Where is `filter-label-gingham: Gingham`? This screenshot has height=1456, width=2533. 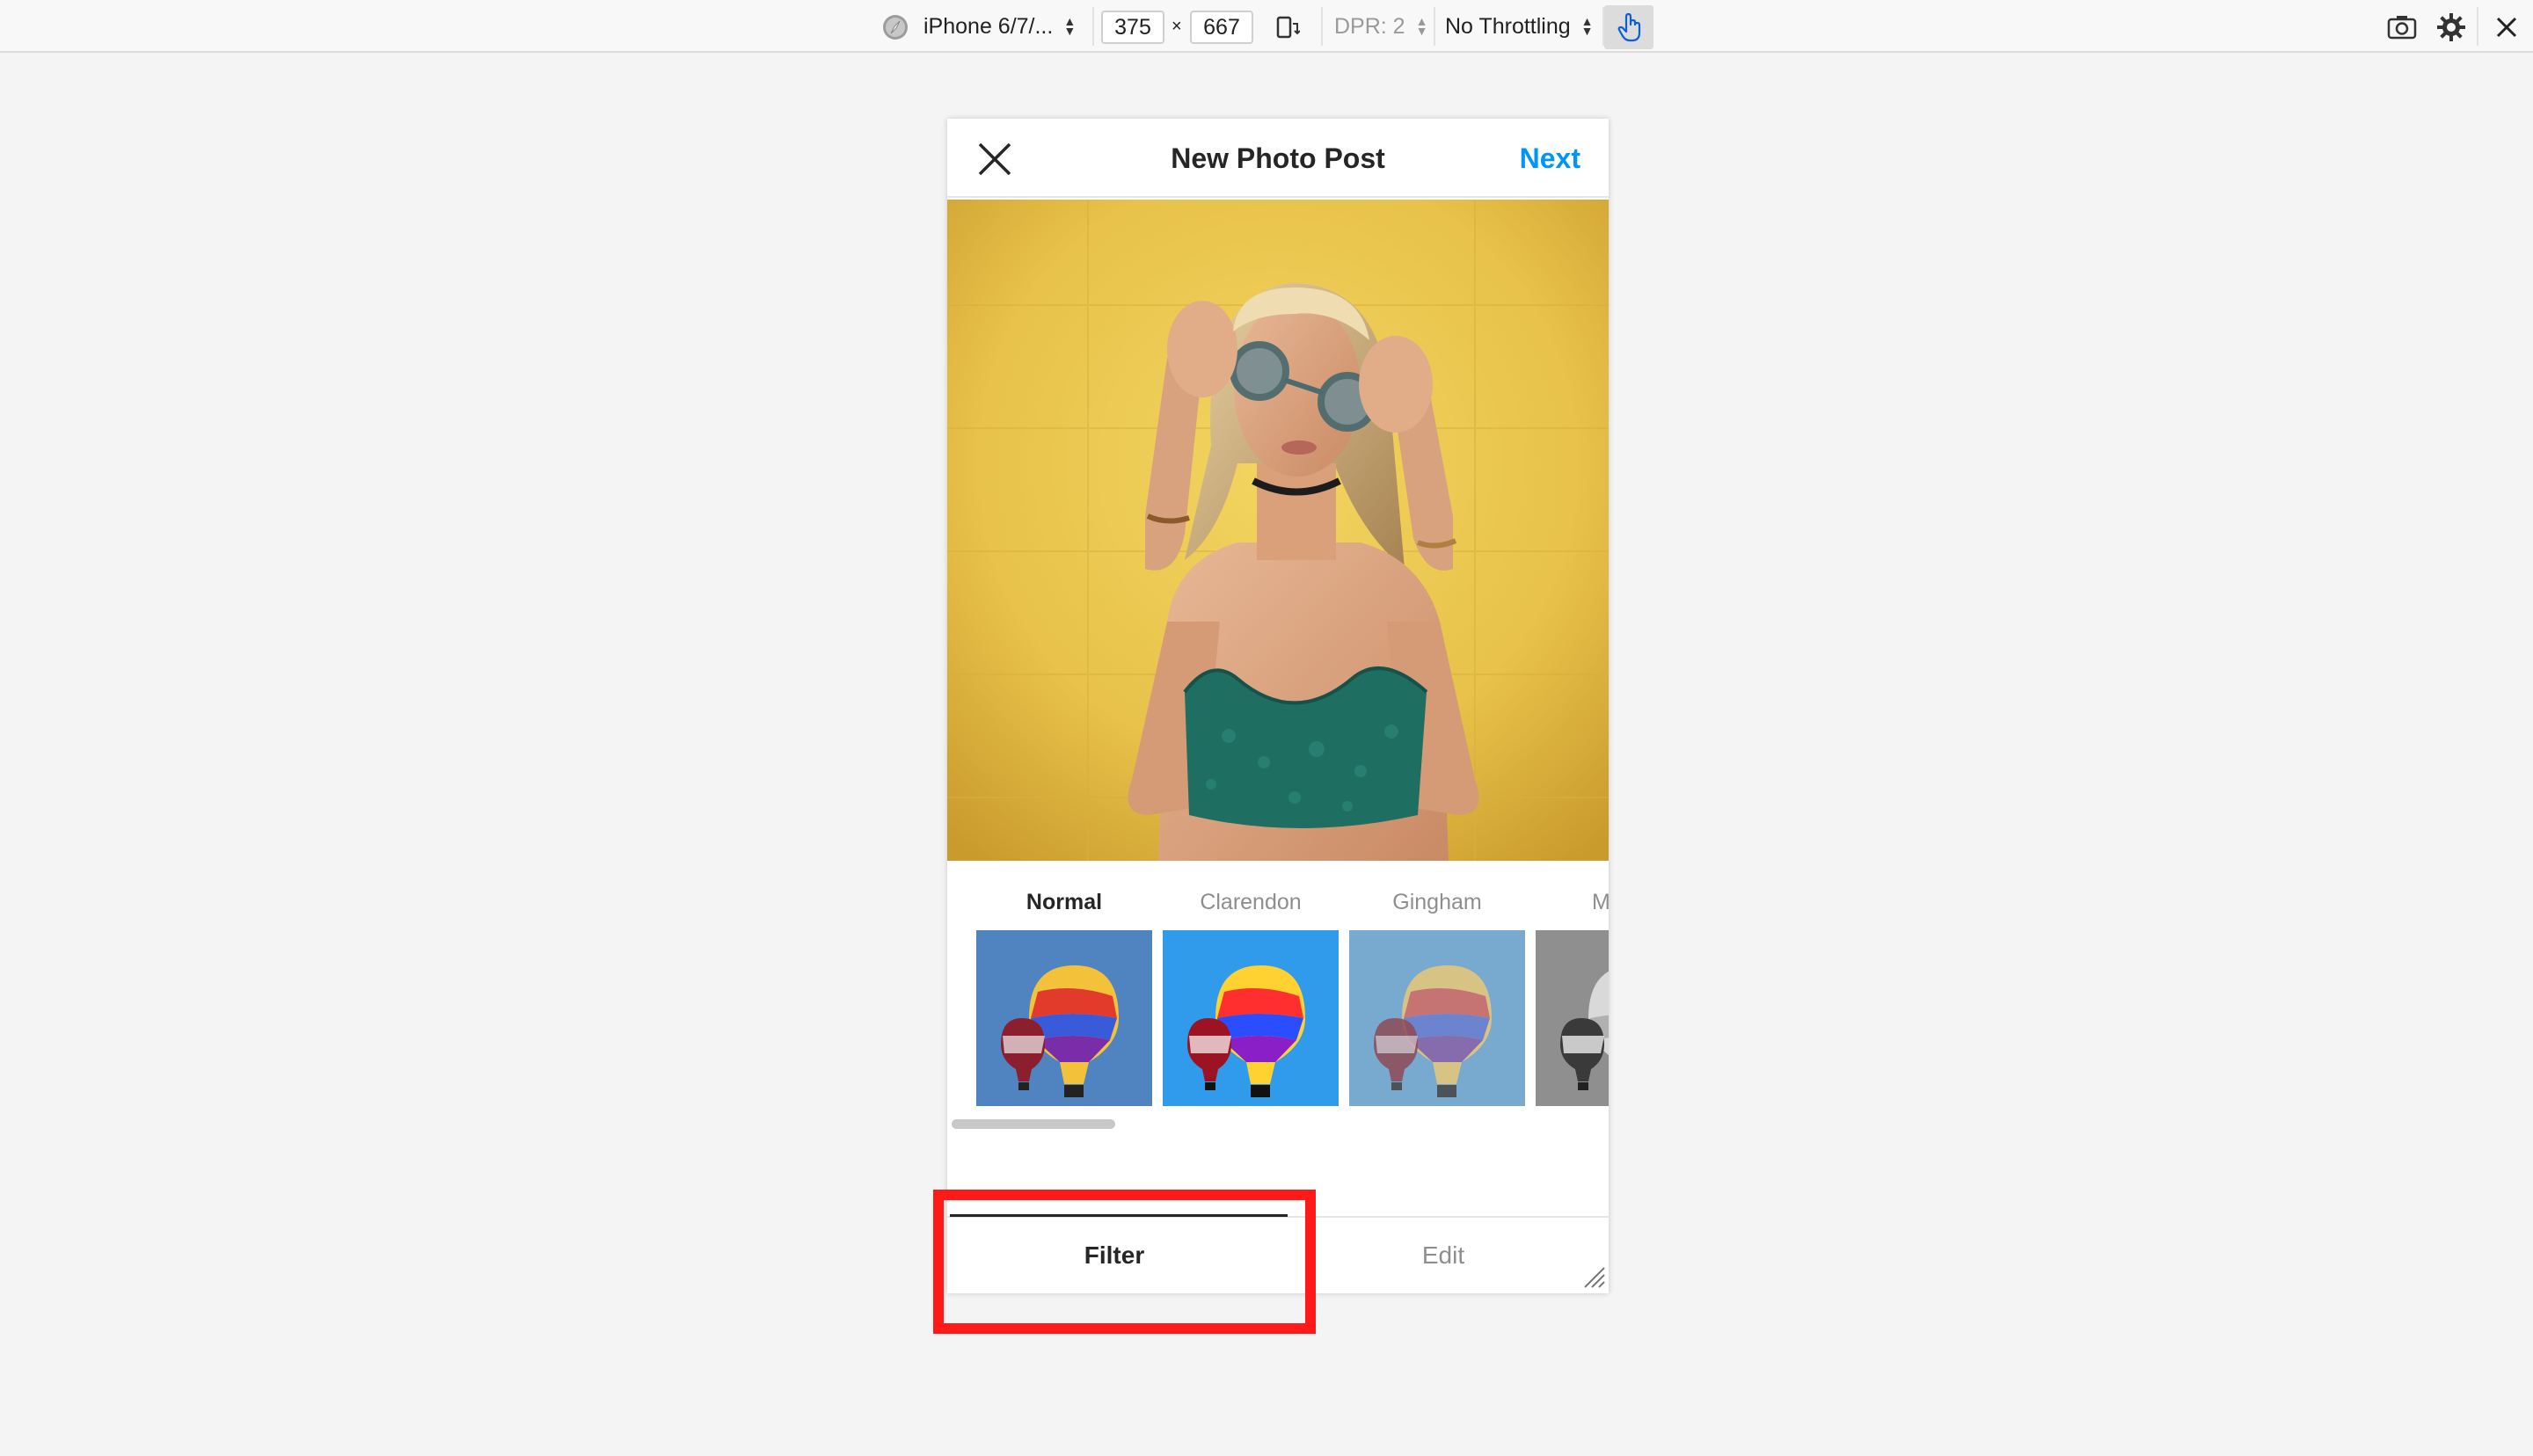 filter-label-gingham: Gingham is located at coordinates (1437, 902).